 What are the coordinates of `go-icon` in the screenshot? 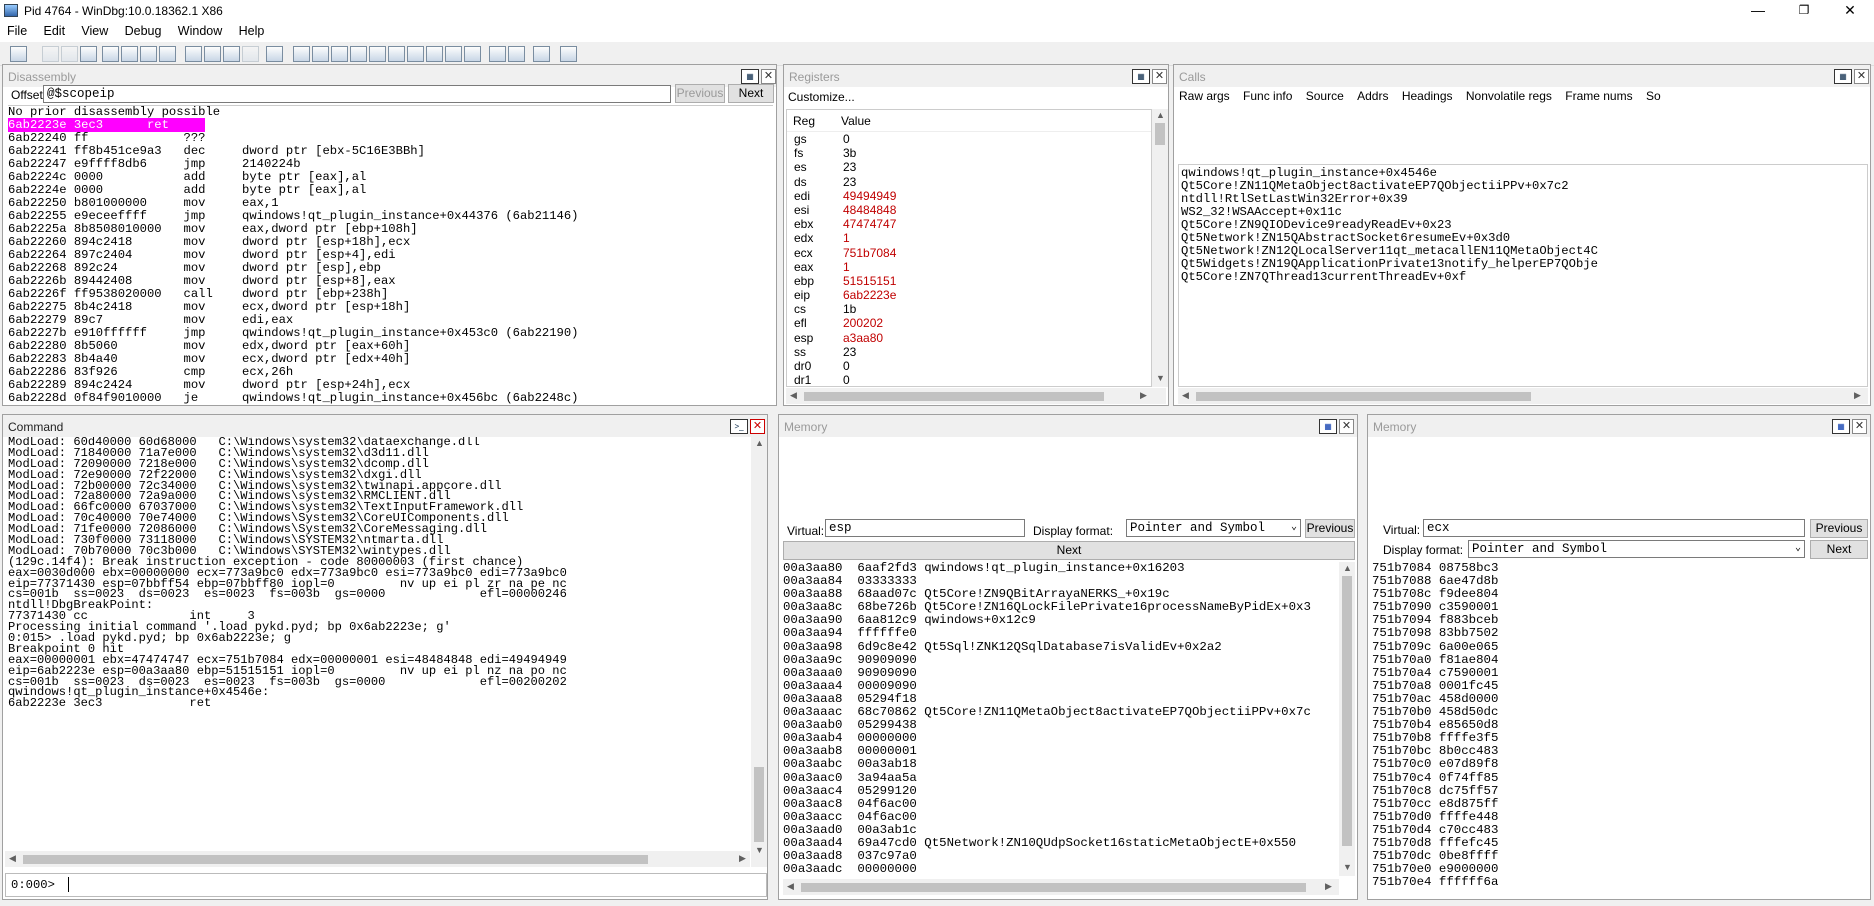 It's located at (110, 54).